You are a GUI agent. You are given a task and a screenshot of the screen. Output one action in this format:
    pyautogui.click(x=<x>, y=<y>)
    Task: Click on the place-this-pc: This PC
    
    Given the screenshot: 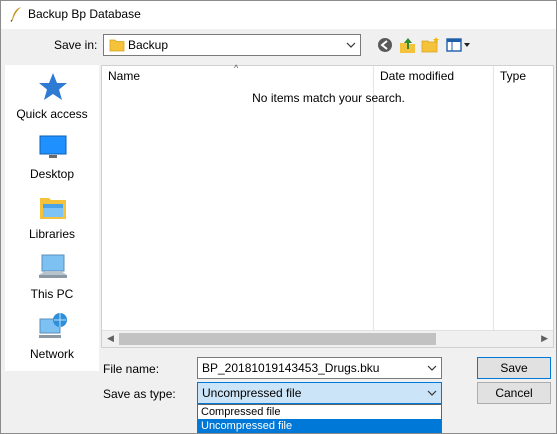 What is the action you would take?
    pyautogui.click(x=52, y=276)
    